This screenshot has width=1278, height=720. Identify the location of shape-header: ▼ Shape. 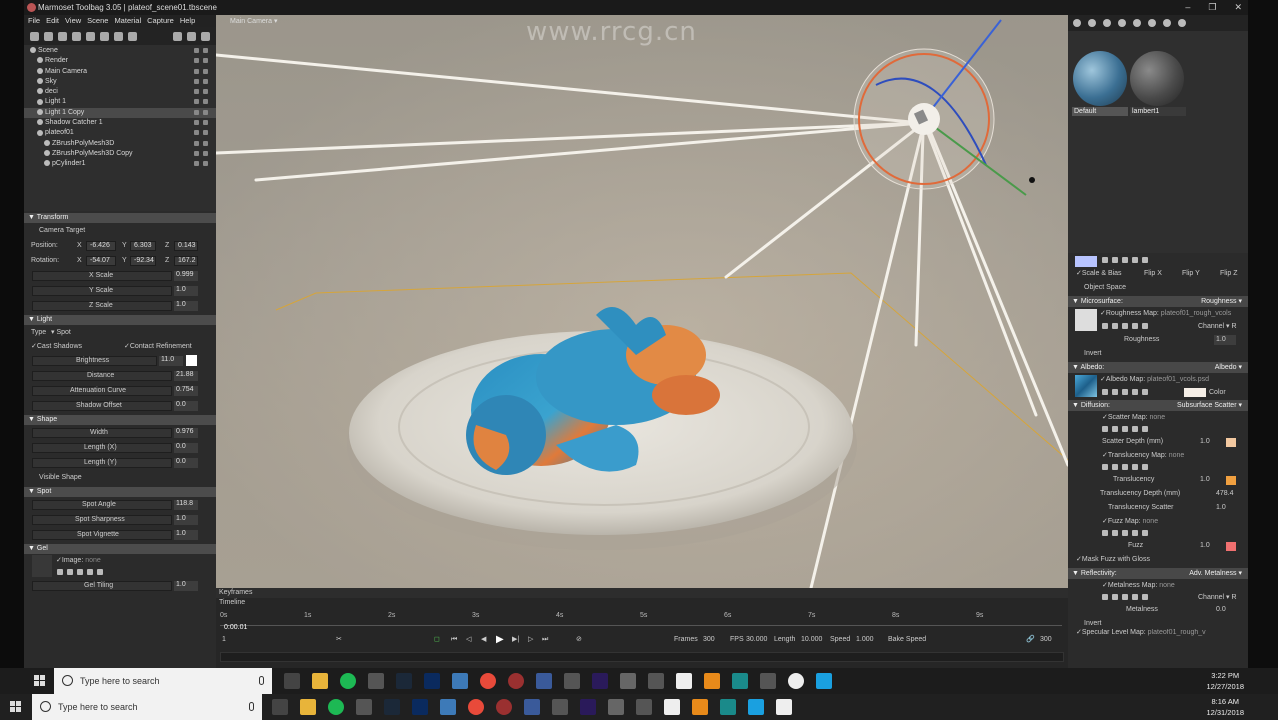
(120, 420).